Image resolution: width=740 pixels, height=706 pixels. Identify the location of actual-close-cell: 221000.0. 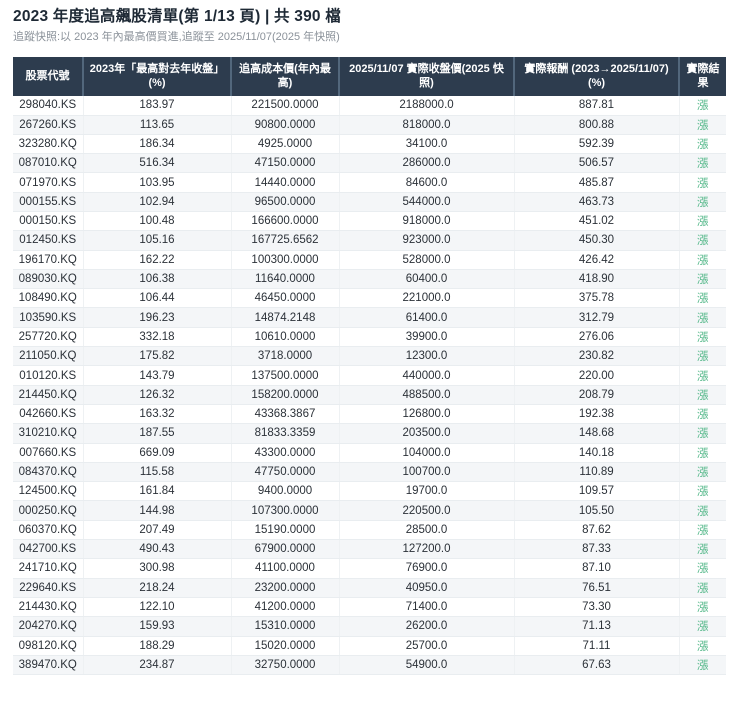
(426, 298).